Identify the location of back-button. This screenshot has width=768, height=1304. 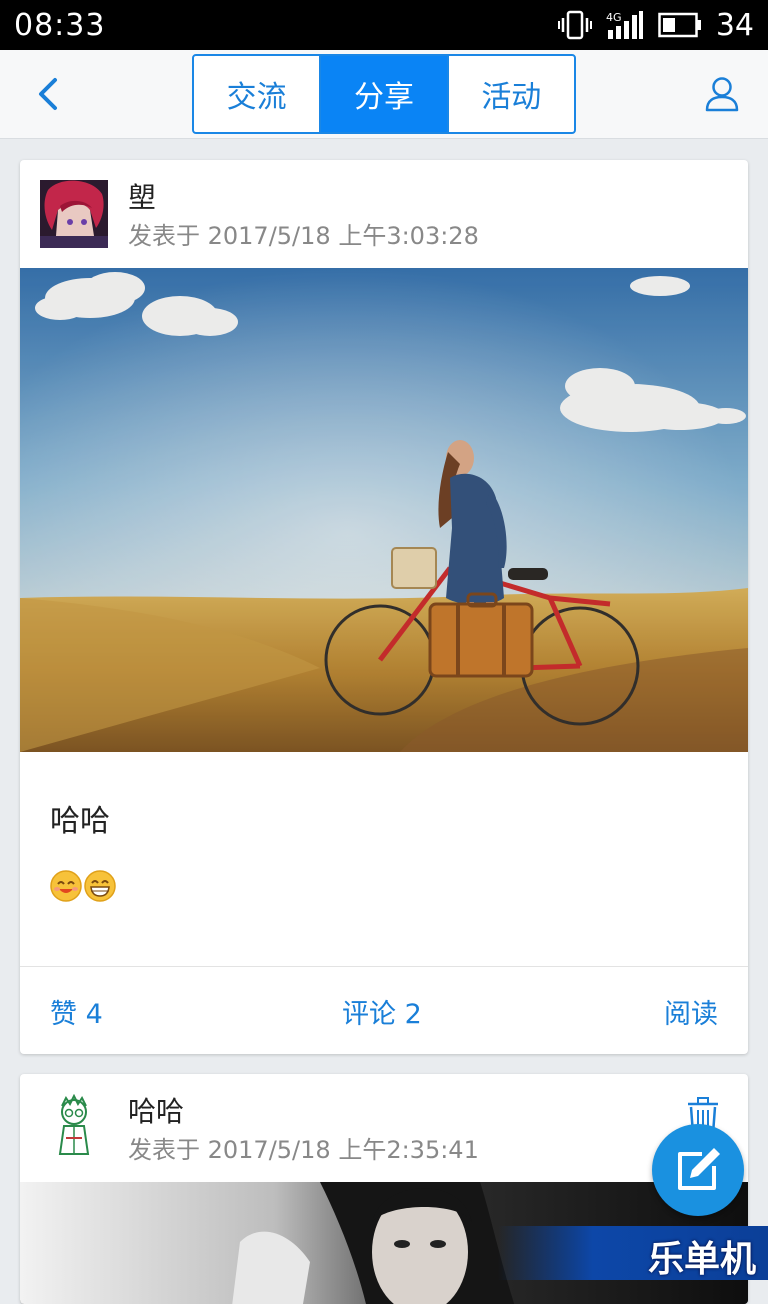
(48, 94).